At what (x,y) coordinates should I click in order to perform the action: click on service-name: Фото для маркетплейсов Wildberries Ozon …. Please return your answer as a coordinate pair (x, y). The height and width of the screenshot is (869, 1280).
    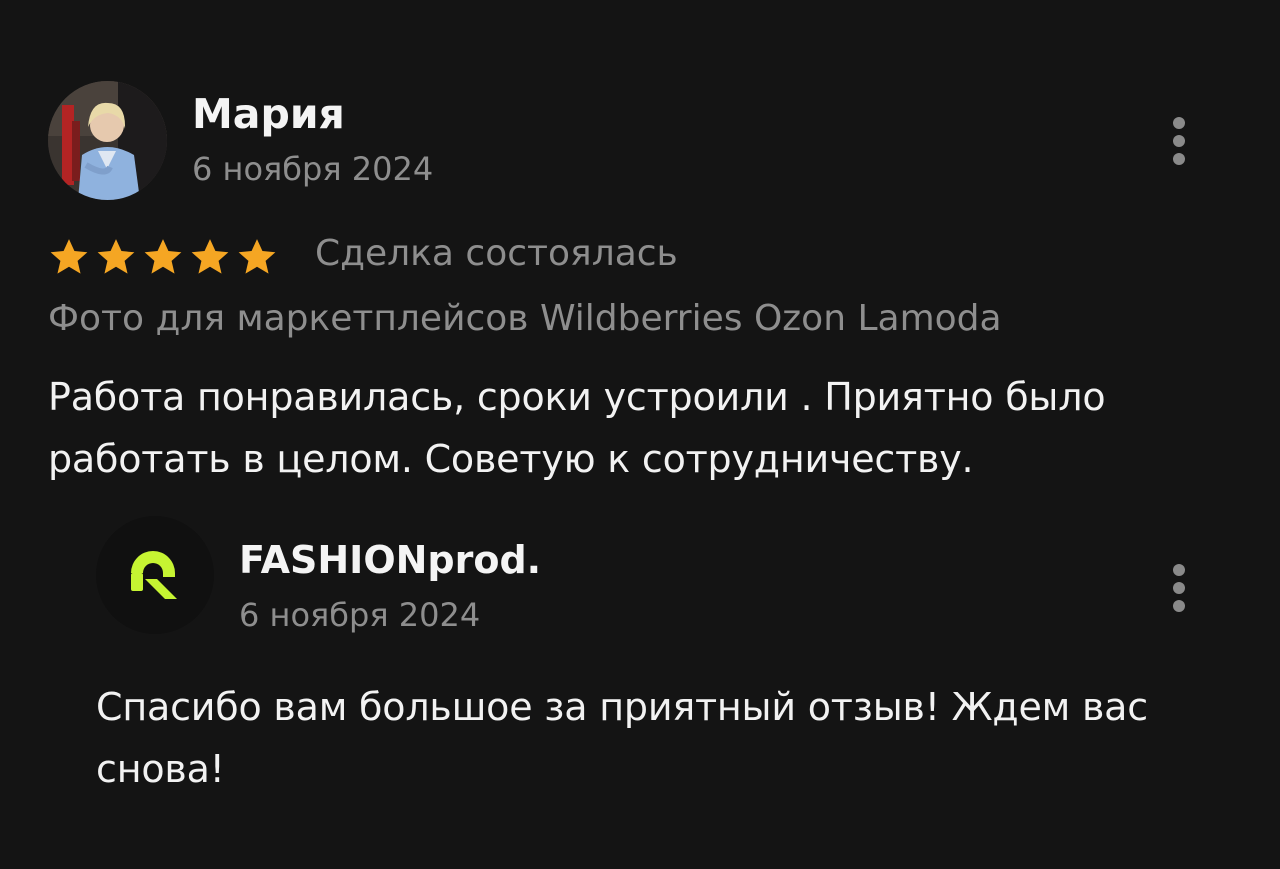
    Looking at the image, I should click on (525, 318).